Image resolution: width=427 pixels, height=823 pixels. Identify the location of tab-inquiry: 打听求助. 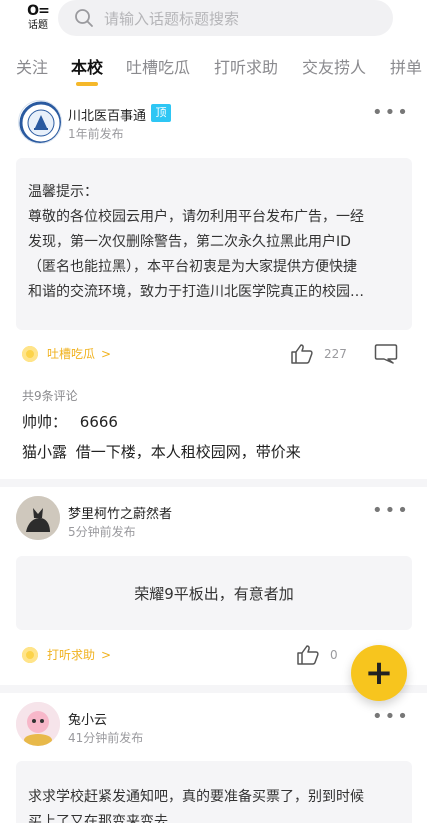
(246, 66).